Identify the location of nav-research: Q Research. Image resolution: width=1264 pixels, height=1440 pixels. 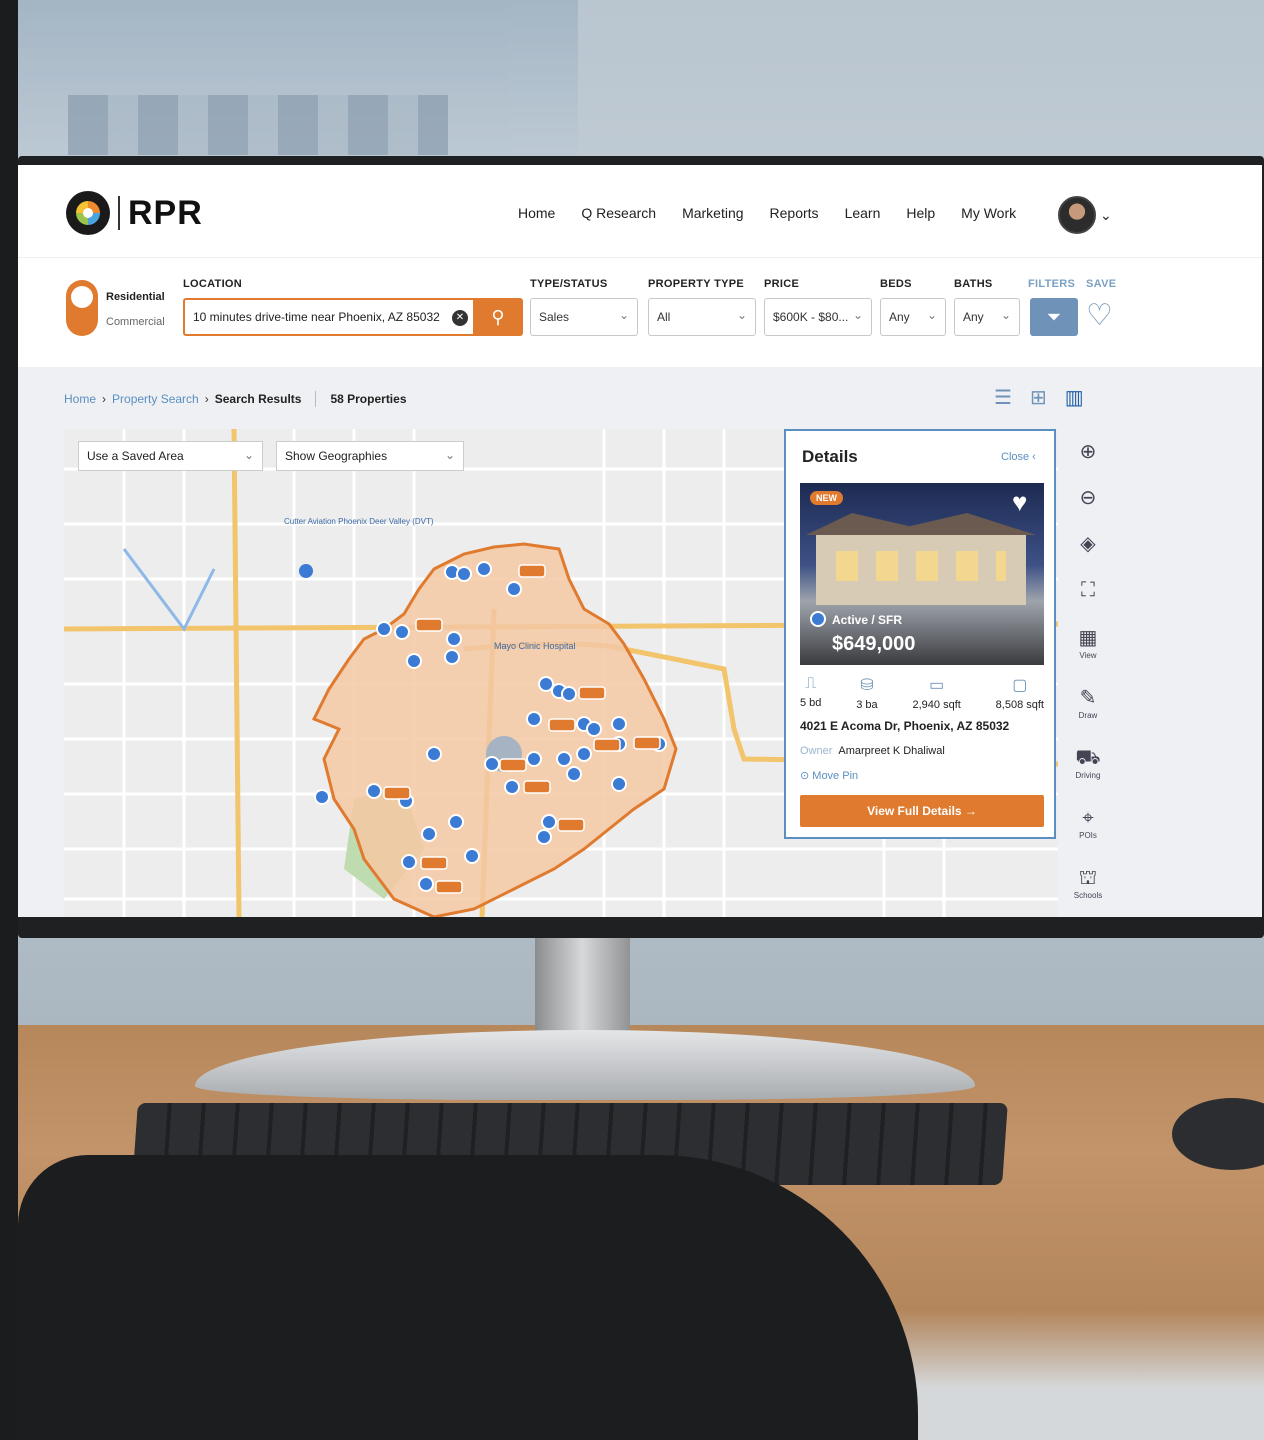
(618, 213).